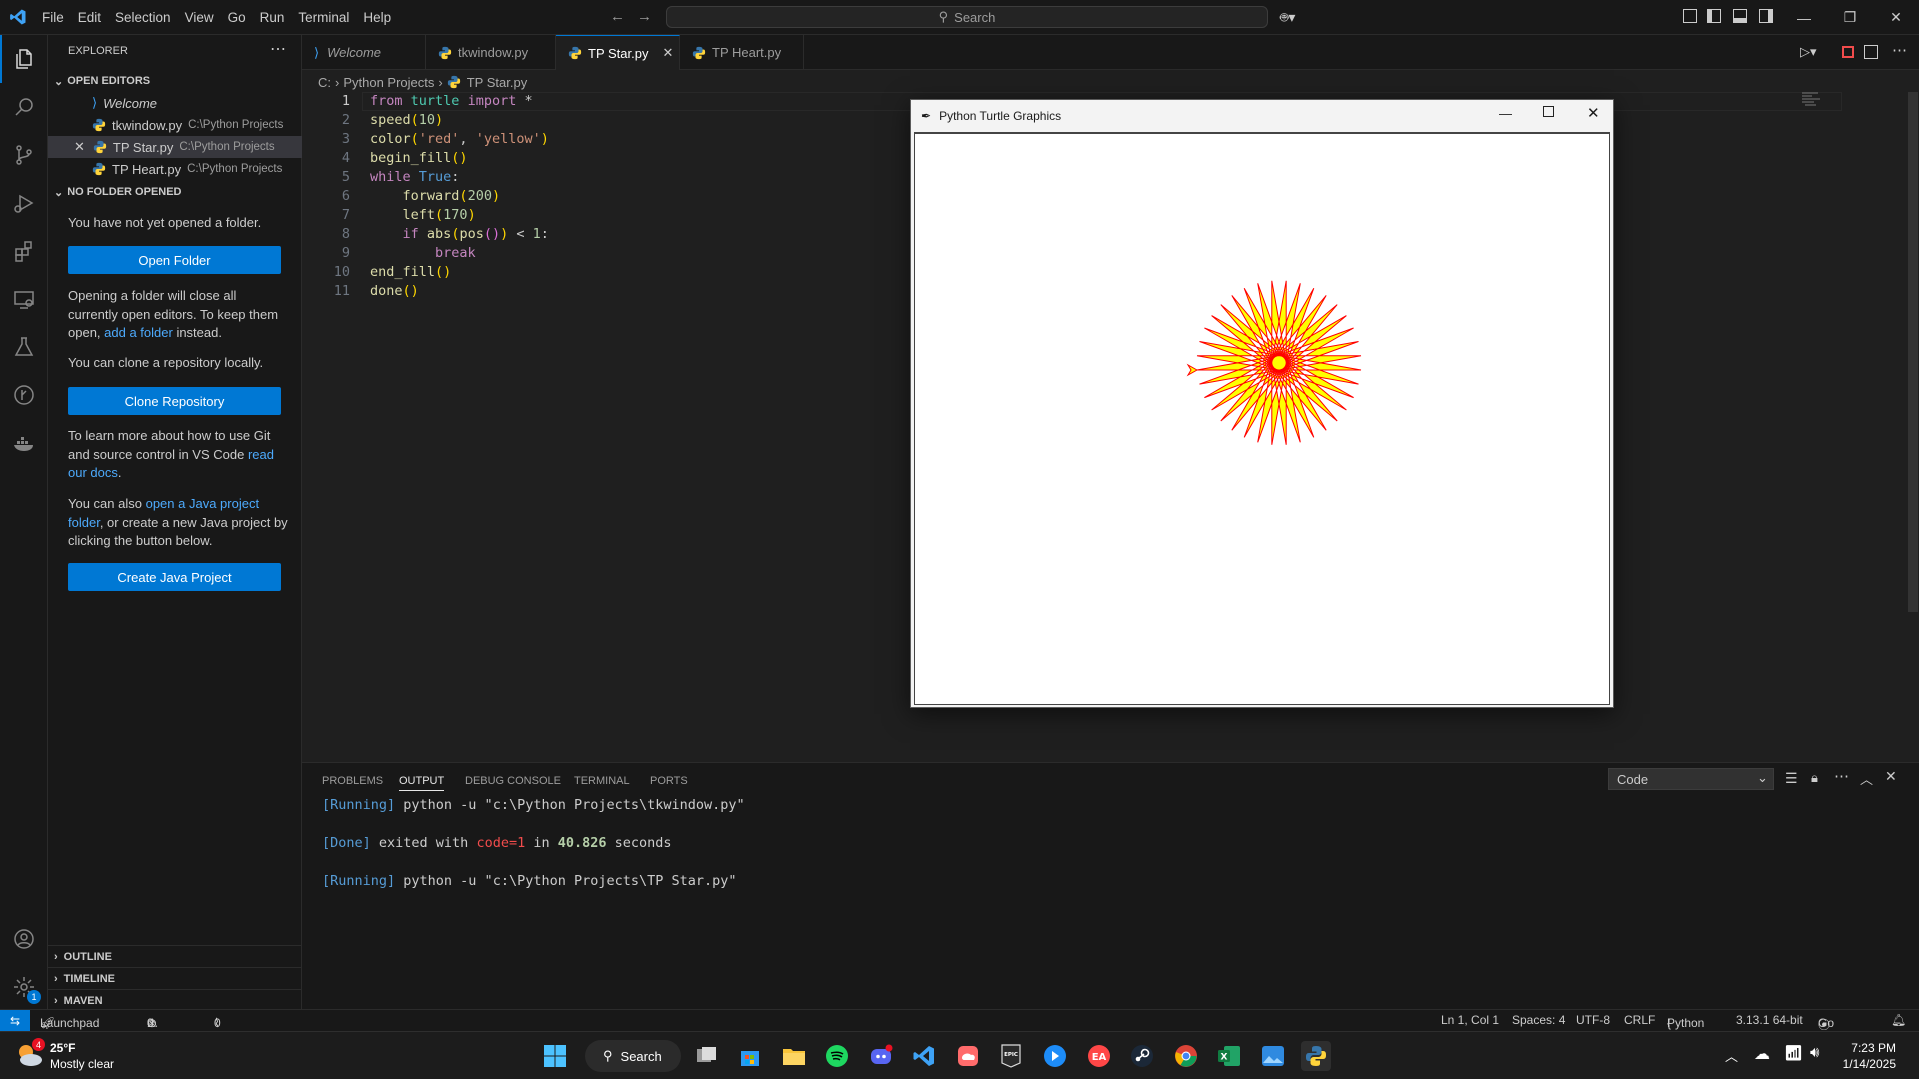 The width and height of the screenshot is (1919, 1079). I want to click on timeline-section: › TIMELINE, so click(175, 978).